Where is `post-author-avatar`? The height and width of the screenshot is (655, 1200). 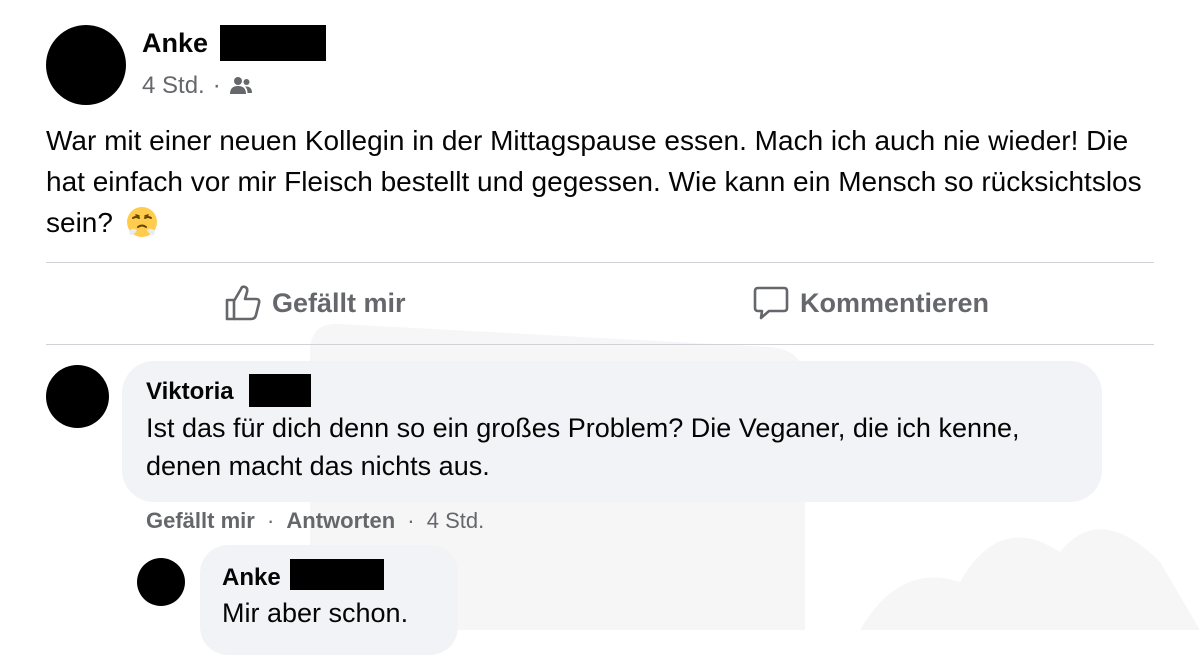
post-author-avatar is located at coordinates (86, 65).